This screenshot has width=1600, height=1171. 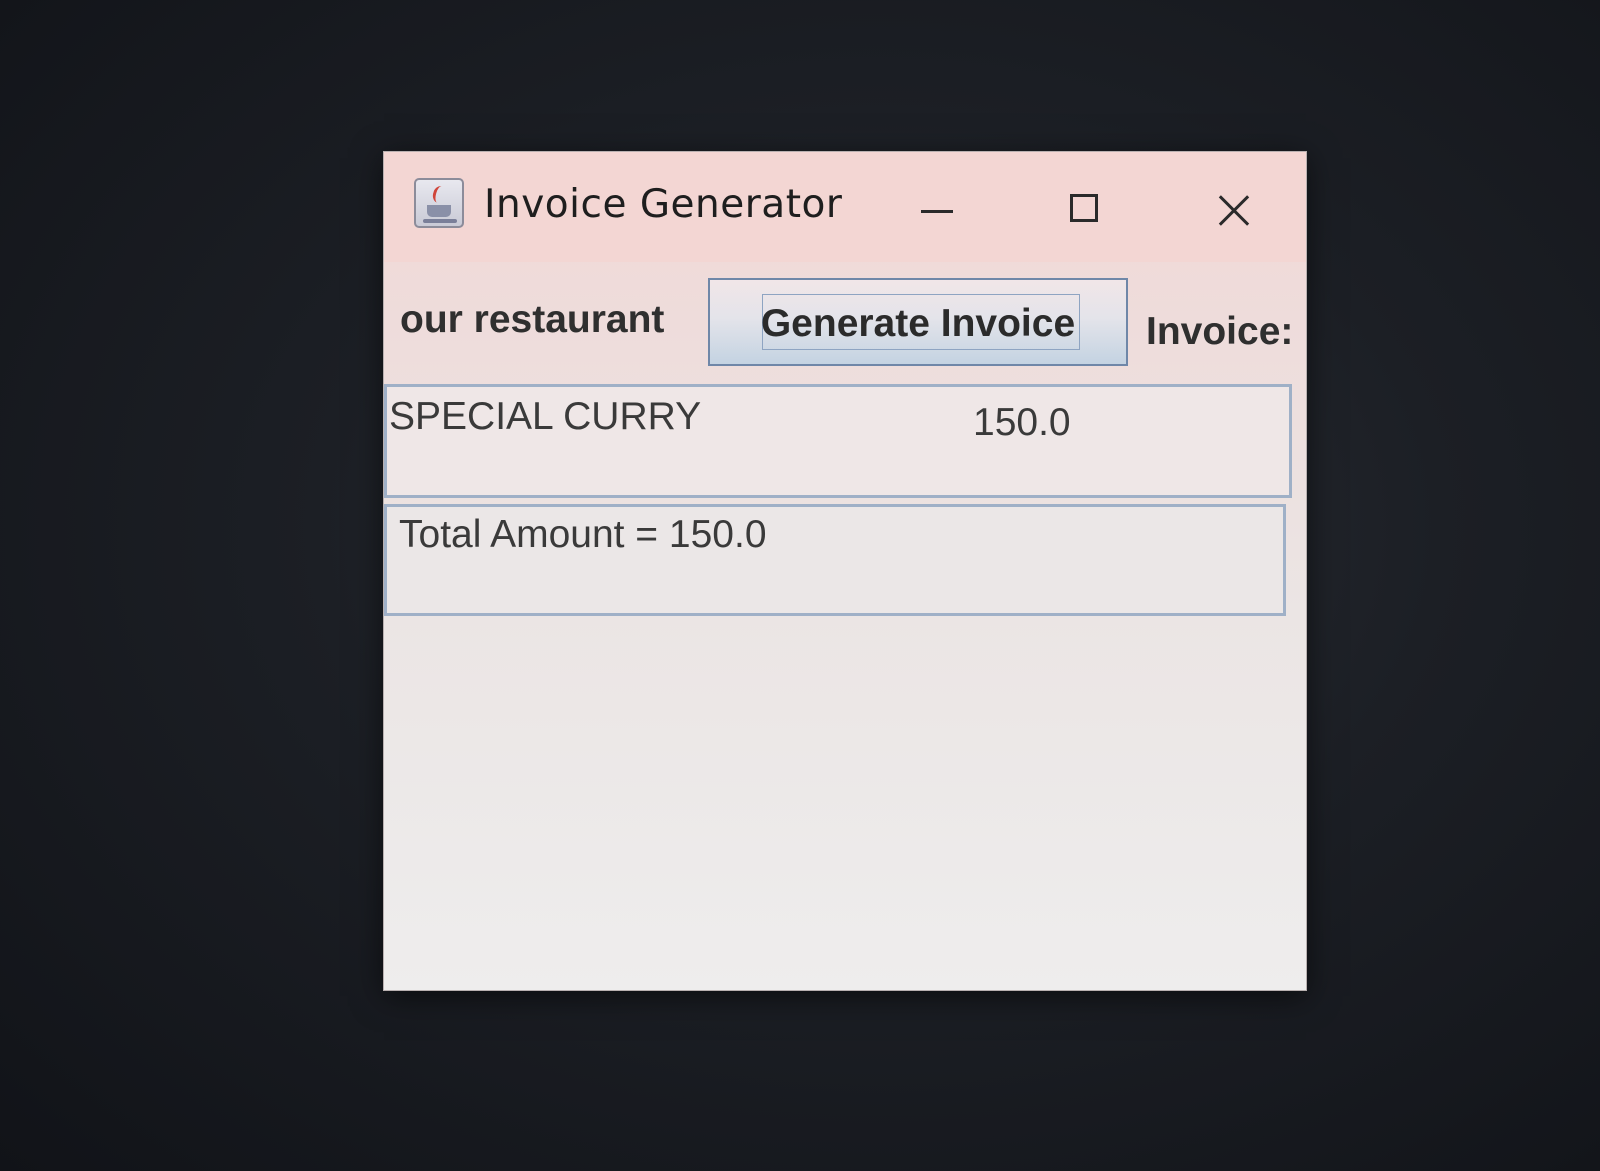 I want to click on item-name: SPECIAL CURRY, so click(x=545, y=416).